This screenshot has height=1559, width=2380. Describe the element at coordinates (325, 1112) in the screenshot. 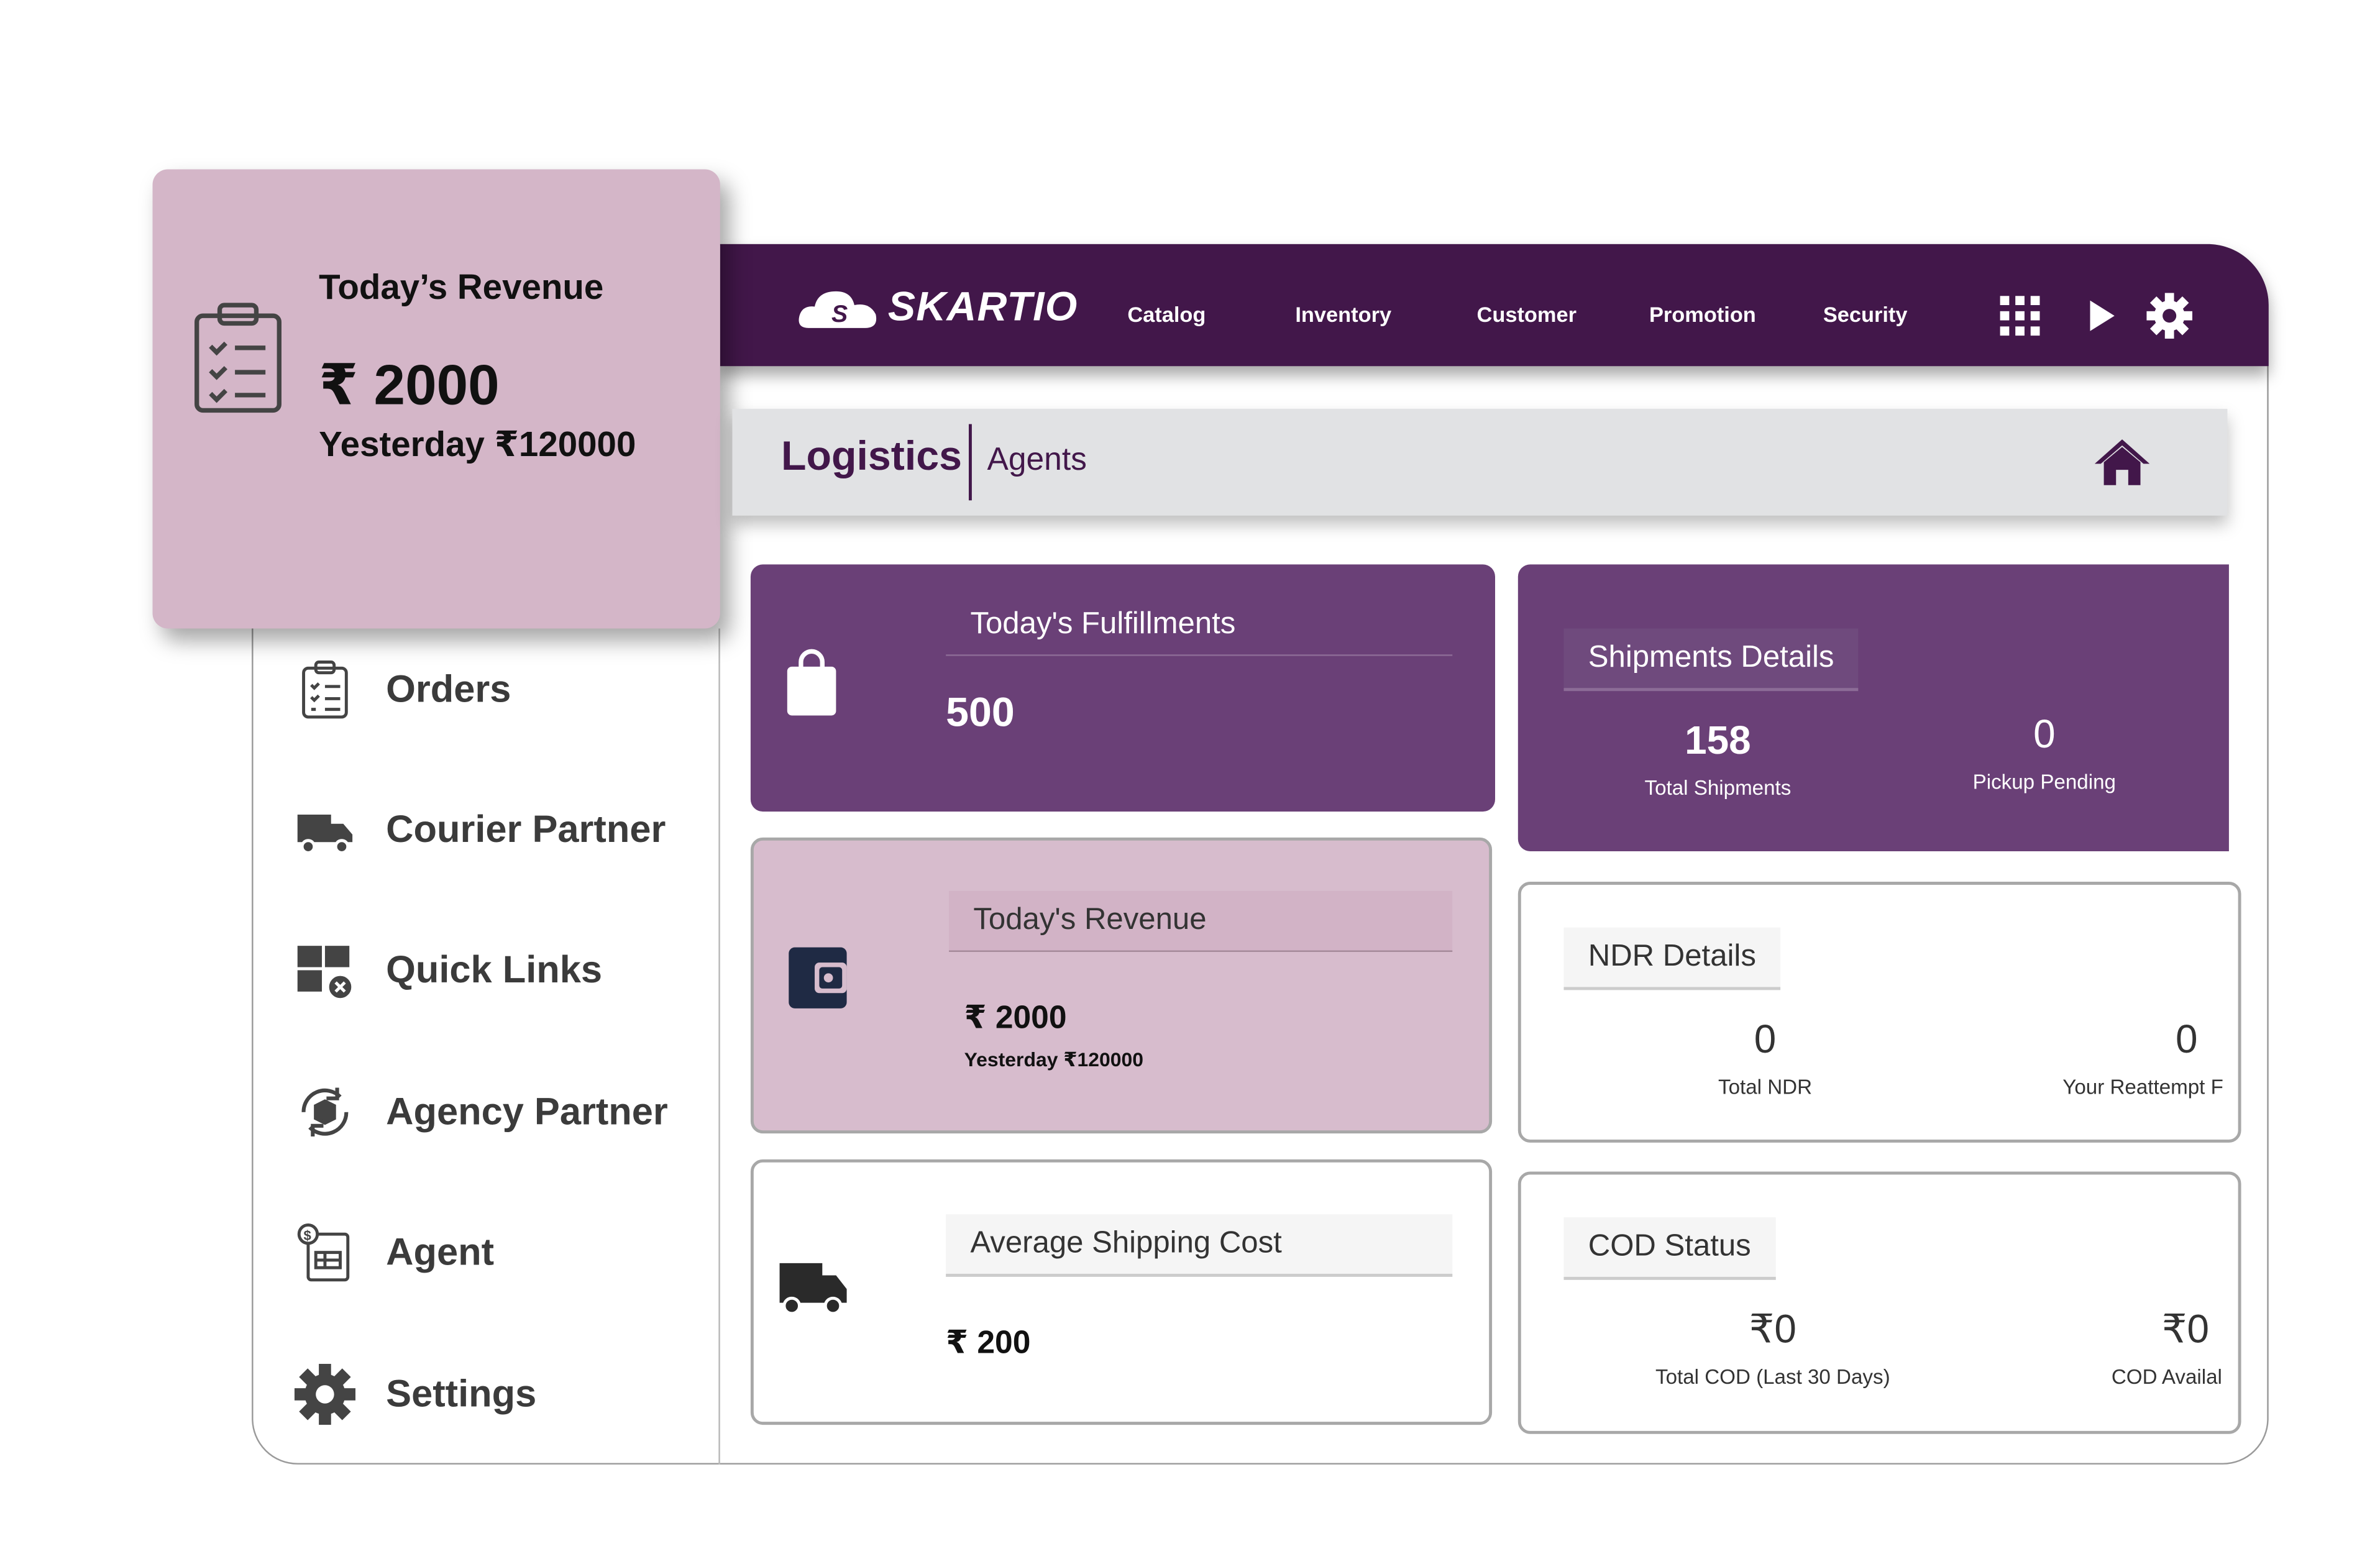

I see `box-cycle-icon` at that location.